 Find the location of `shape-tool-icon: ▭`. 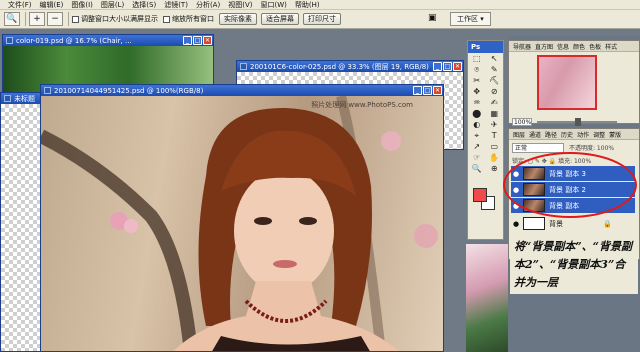

shape-tool-icon: ▭ is located at coordinates (495, 146).